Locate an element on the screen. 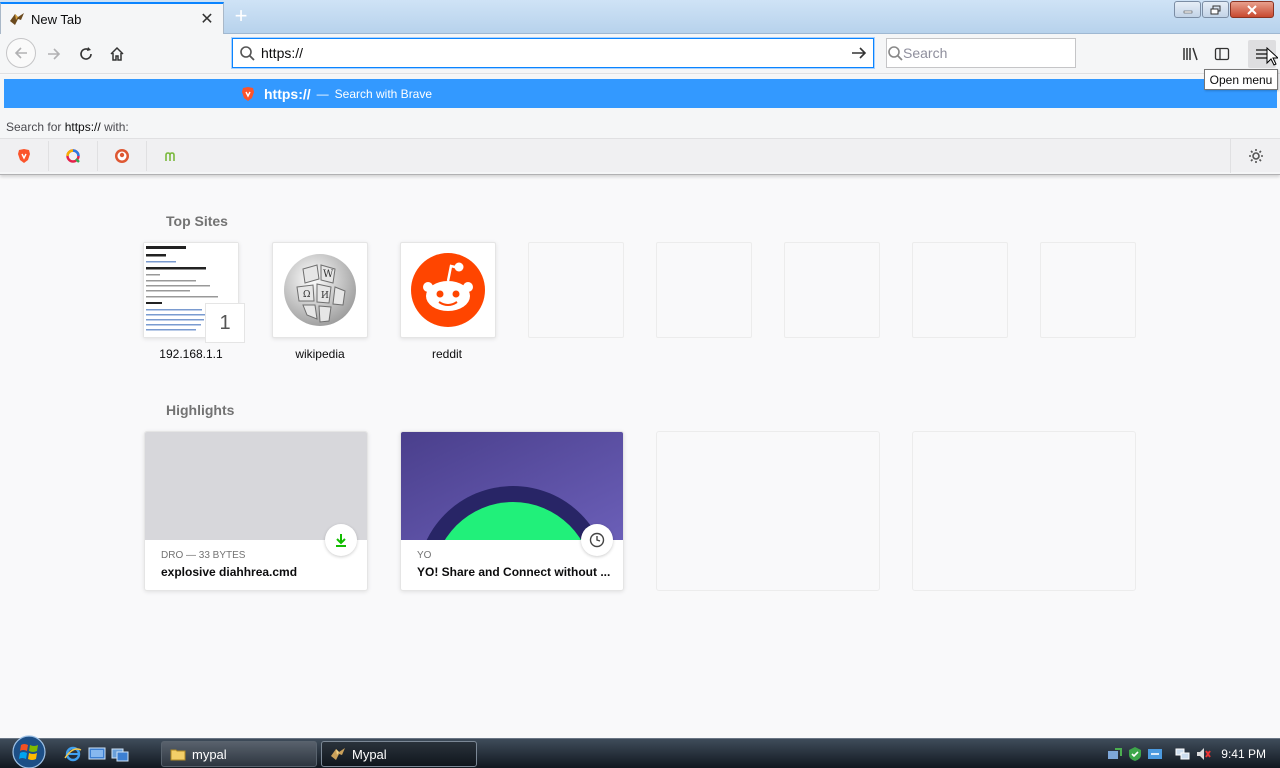  forward-arrow-icon is located at coordinates (54, 54).